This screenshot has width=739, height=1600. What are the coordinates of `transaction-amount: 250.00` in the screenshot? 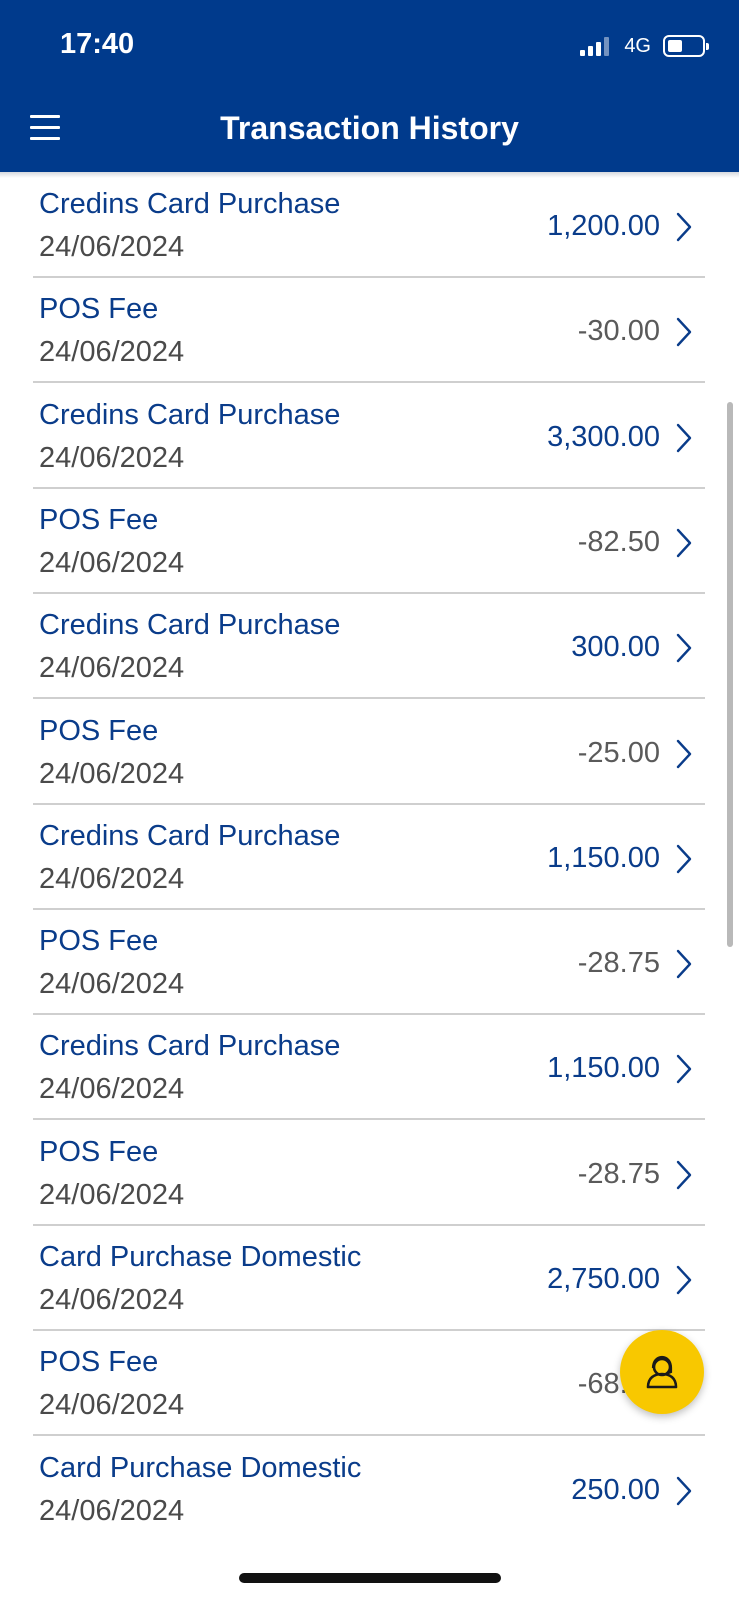 It's located at (615, 1489).